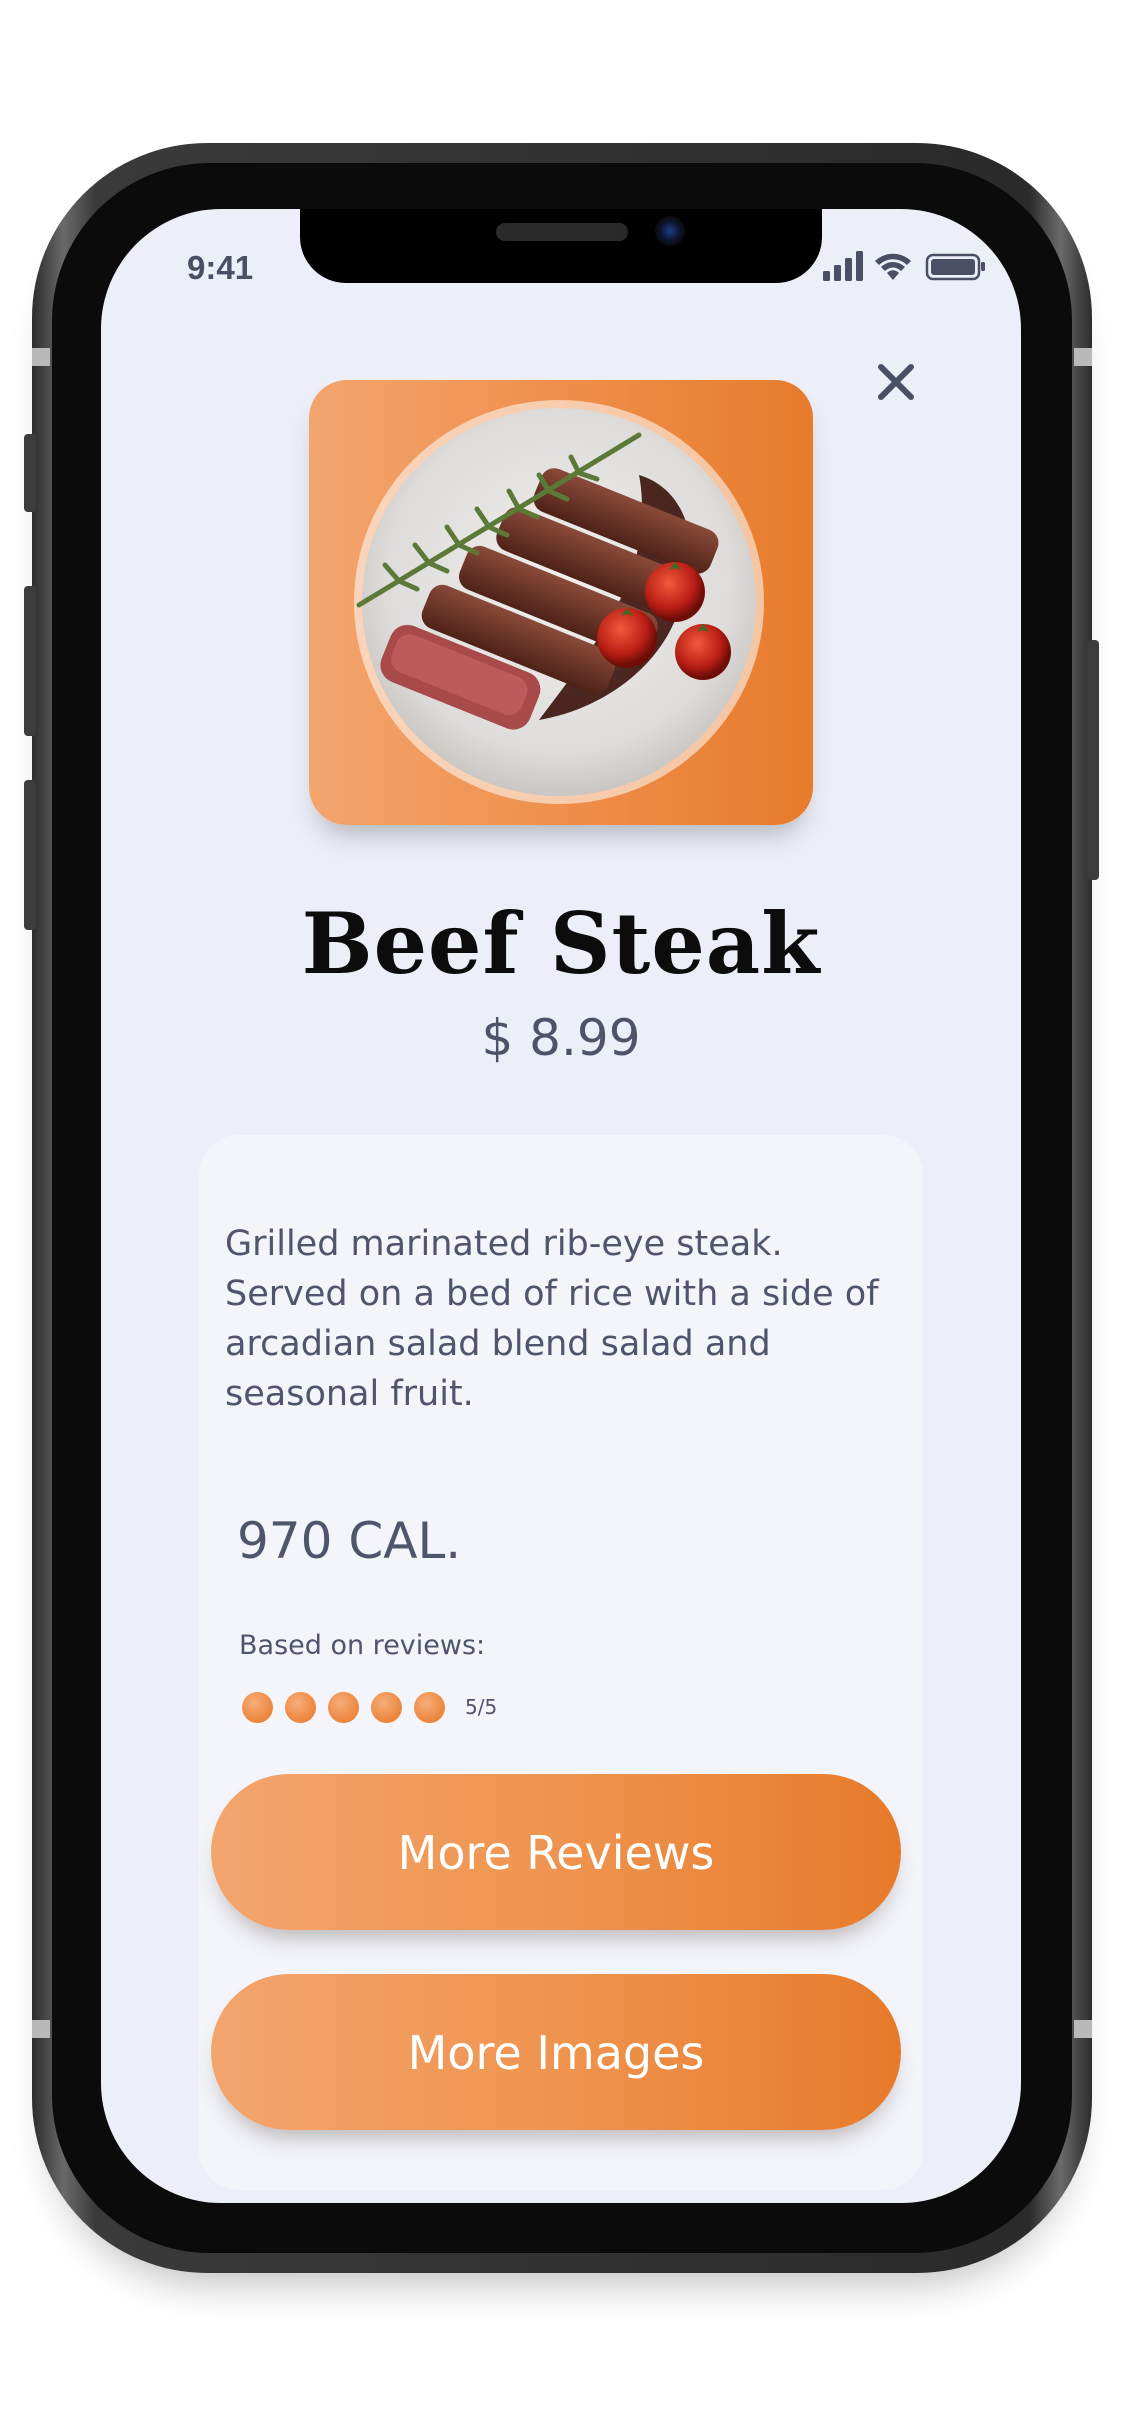 The height and width of the screenshot is (2436, 1125). Describe the element at coordinates (220, 267) in the screenshot. I see `status-time: 9:41` at that location.